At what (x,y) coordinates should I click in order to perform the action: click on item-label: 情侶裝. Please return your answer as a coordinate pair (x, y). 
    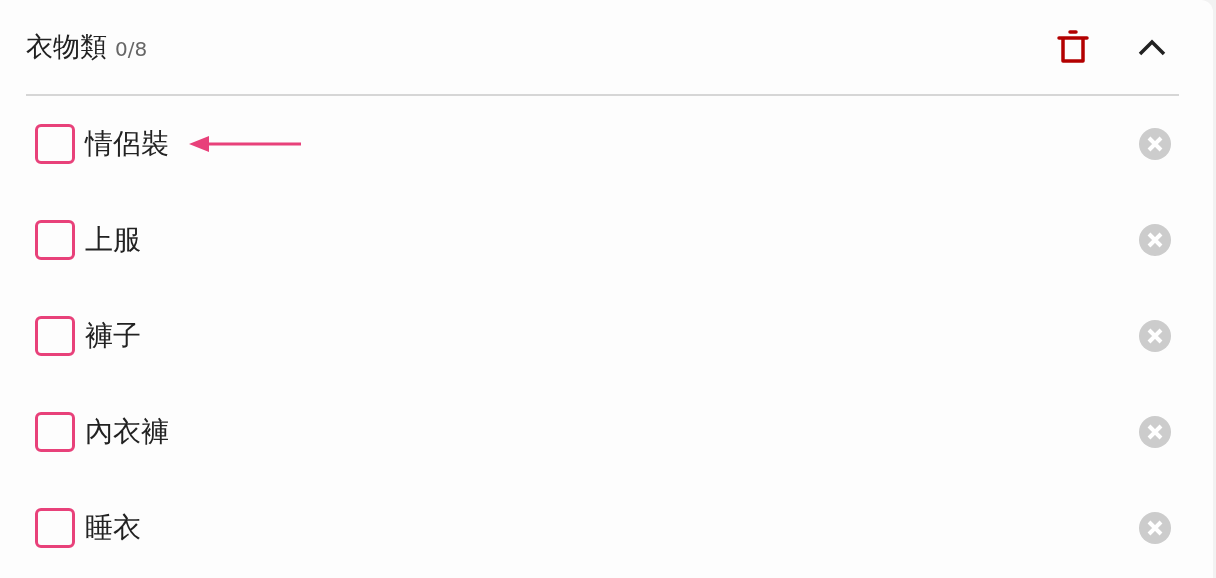
    Looking at the image, I should click on (127, 144).